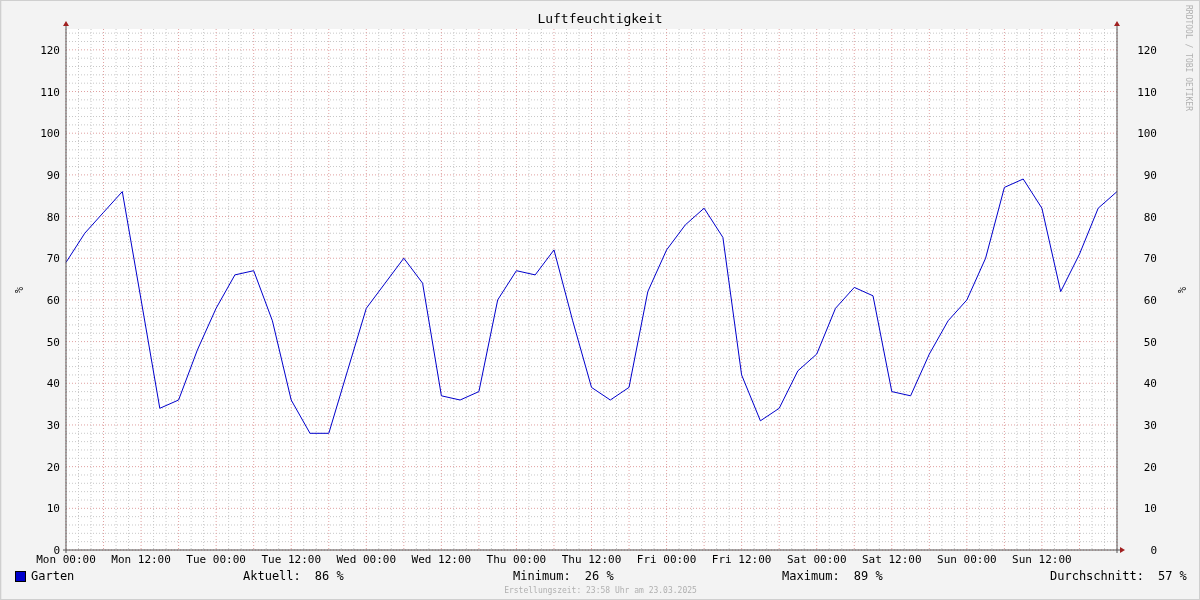  I want to click on stat-label: Minimum:, so click(542, 576).